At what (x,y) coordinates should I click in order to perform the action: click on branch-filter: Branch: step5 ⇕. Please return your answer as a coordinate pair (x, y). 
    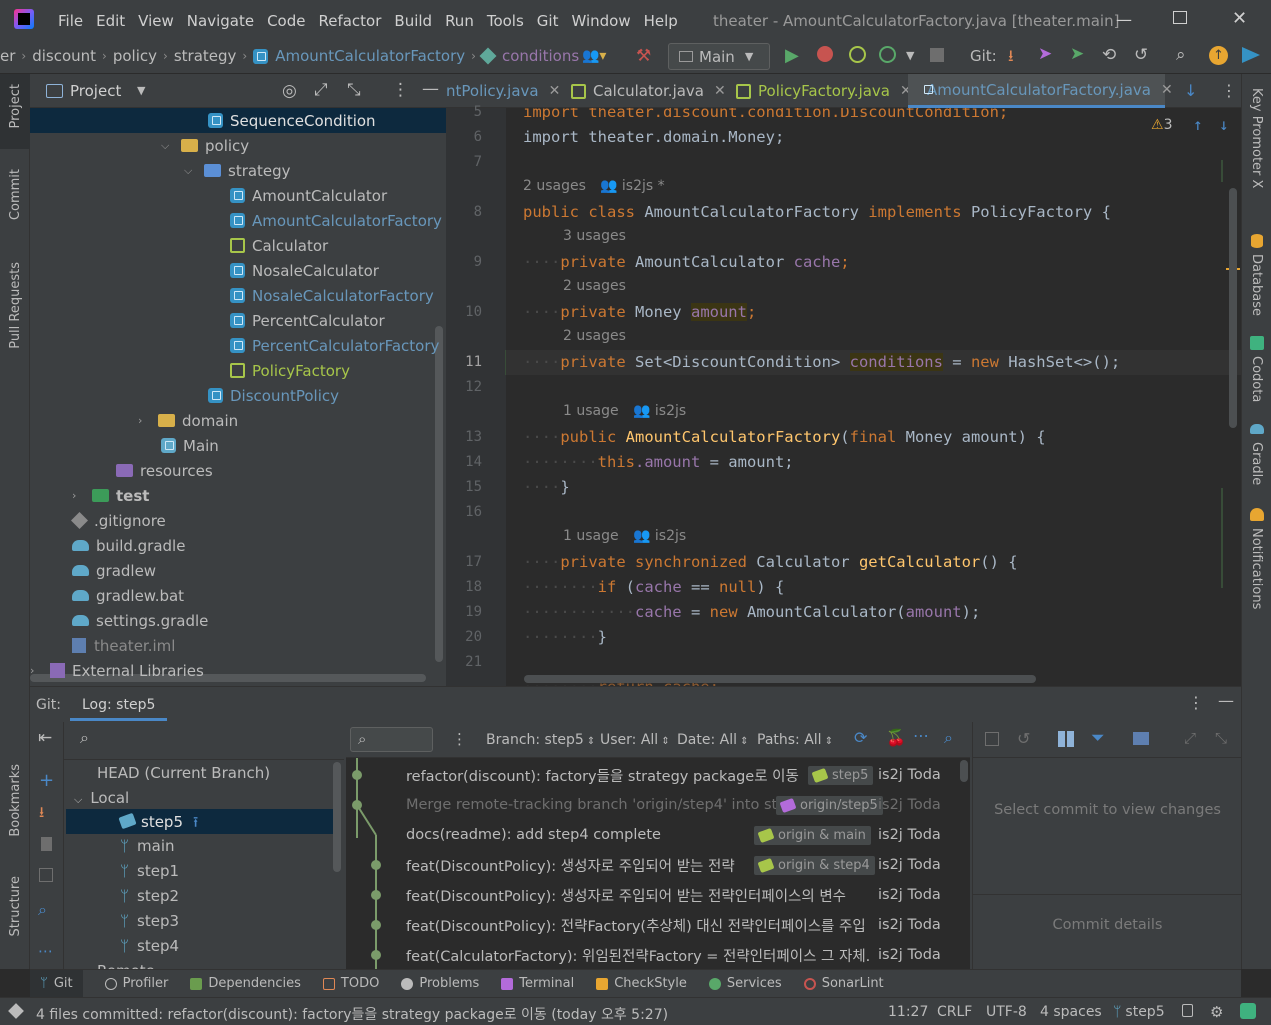
    Looking at the image, I should click on (540, 740).